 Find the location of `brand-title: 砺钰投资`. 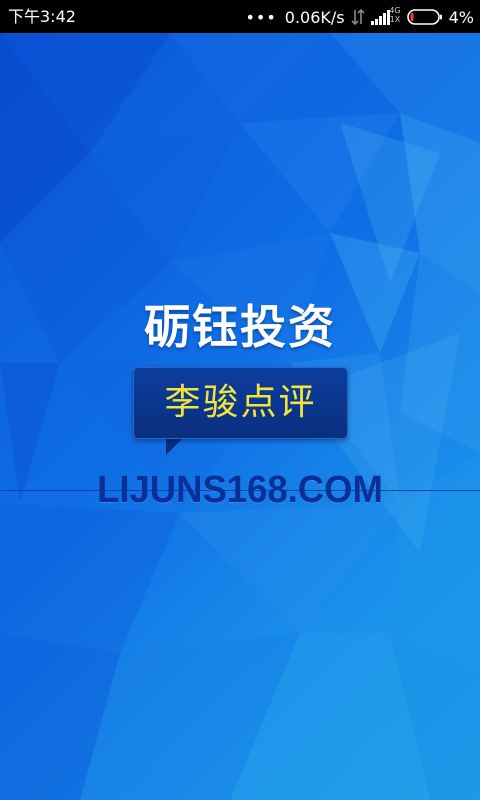

brand-title: 砺钰投资 is located at coordinates (240, 327).